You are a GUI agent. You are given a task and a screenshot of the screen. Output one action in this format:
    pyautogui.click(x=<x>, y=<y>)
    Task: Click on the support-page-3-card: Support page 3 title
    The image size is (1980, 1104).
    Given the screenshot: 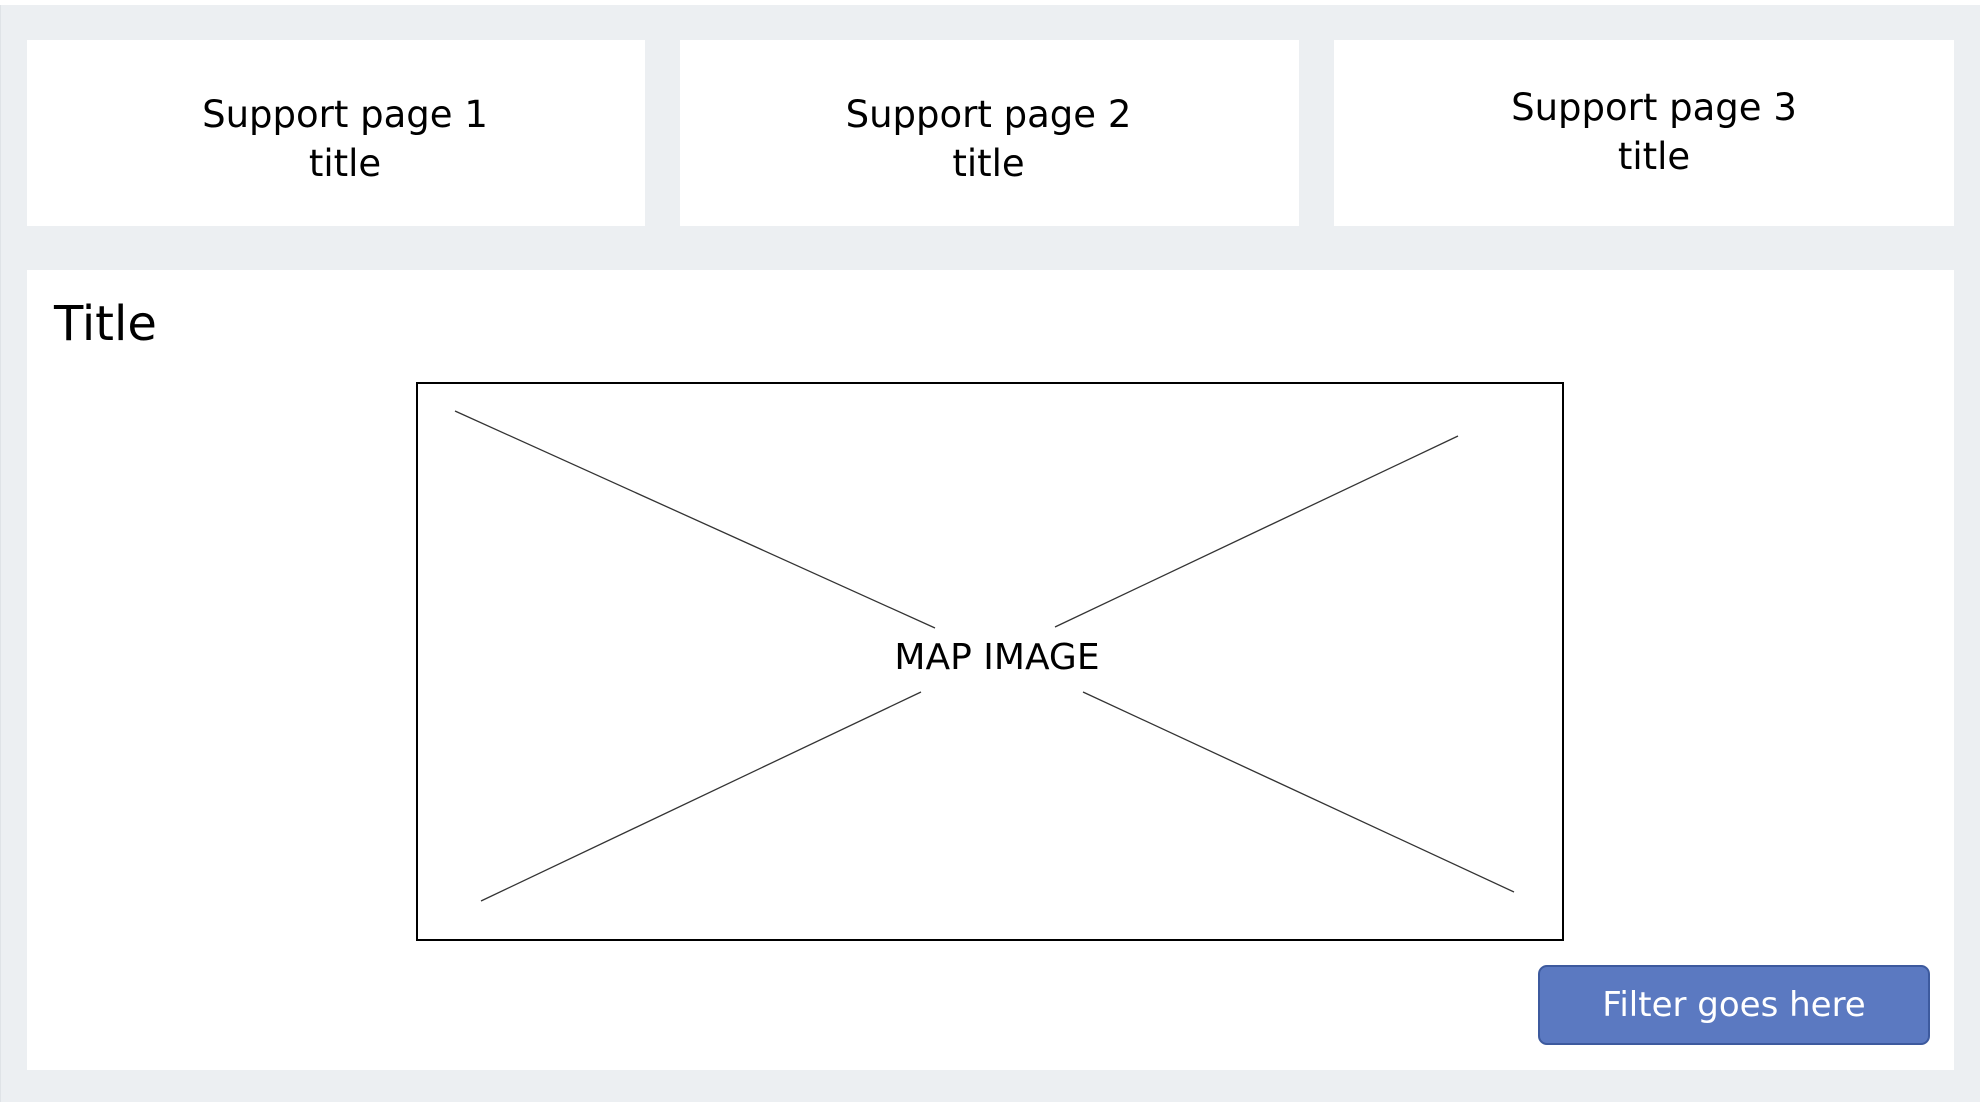 What is the action you would take?
    pyautogui.click(x=1644, y=133)
    